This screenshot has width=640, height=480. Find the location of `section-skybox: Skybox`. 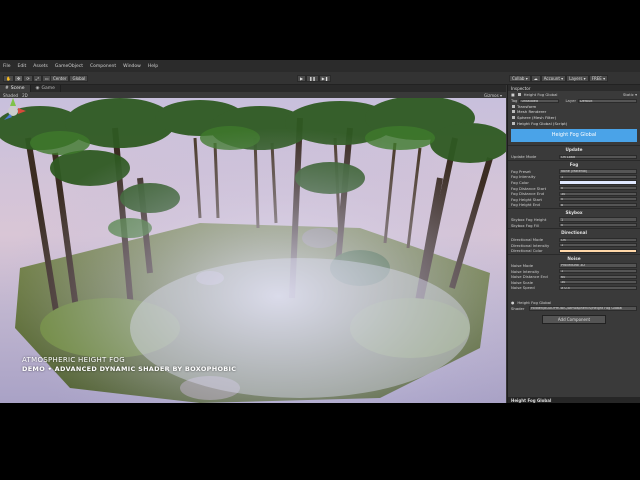

section-skybox: Skybox is located at coordinates (574, 212).